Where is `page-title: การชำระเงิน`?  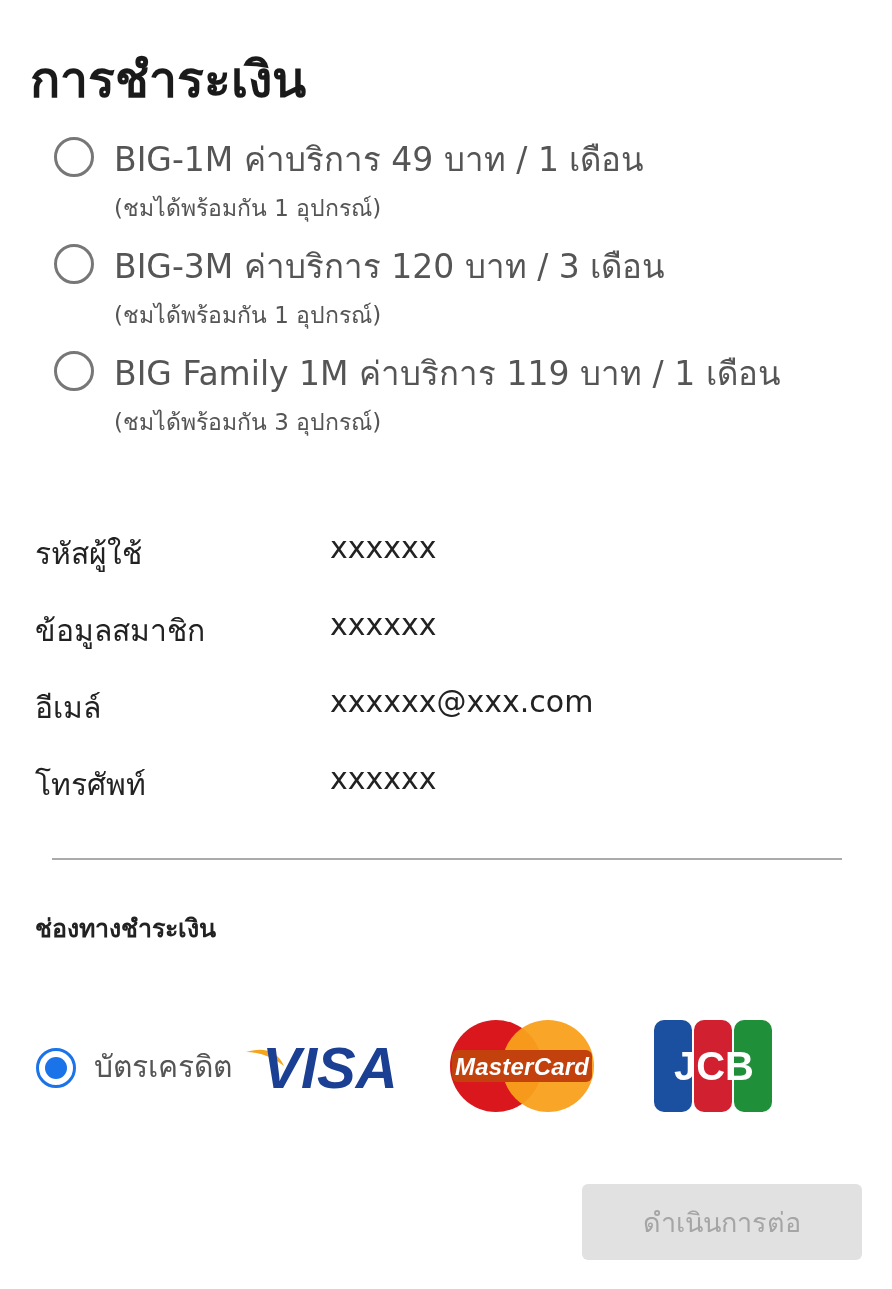 page-title: การชำระเงิน is located at coordinates (168, 80).